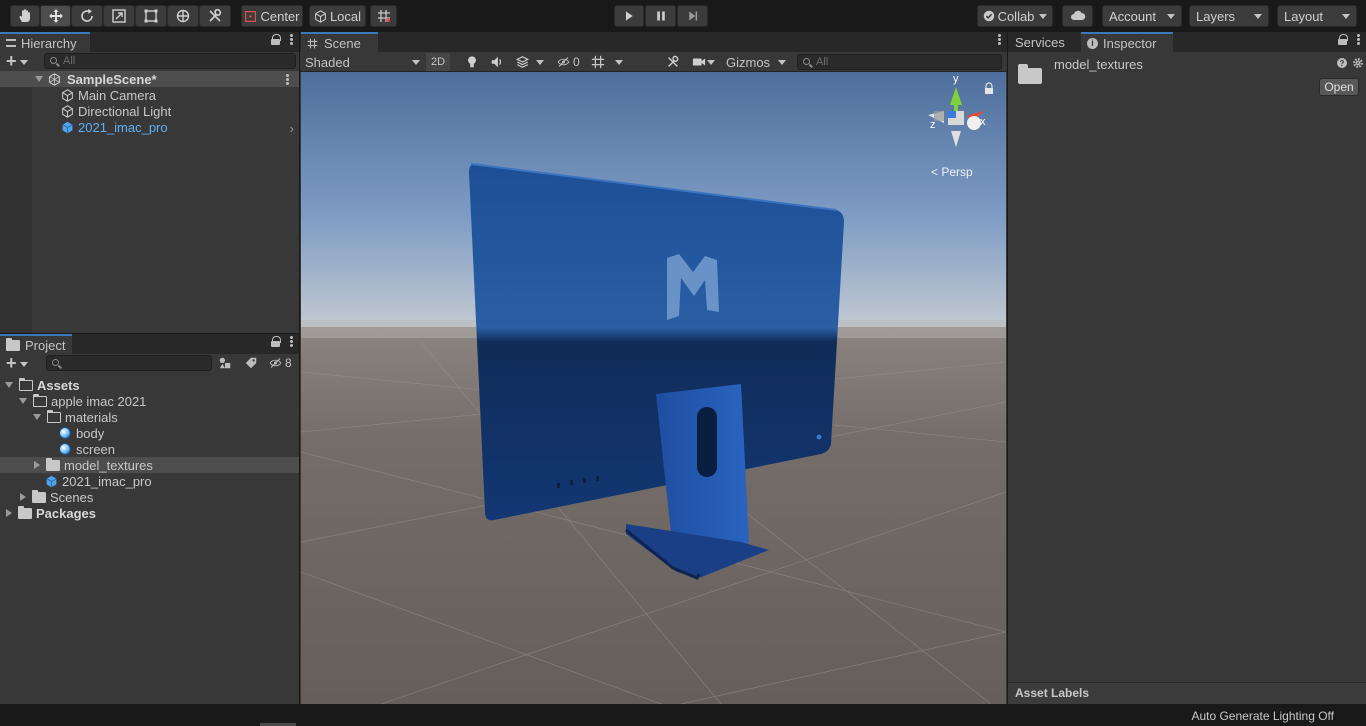 The image size is (1366, 726). Describe the element at coordinates (151, 16) in the screenshot. I see `rect-tool-button` at that location.